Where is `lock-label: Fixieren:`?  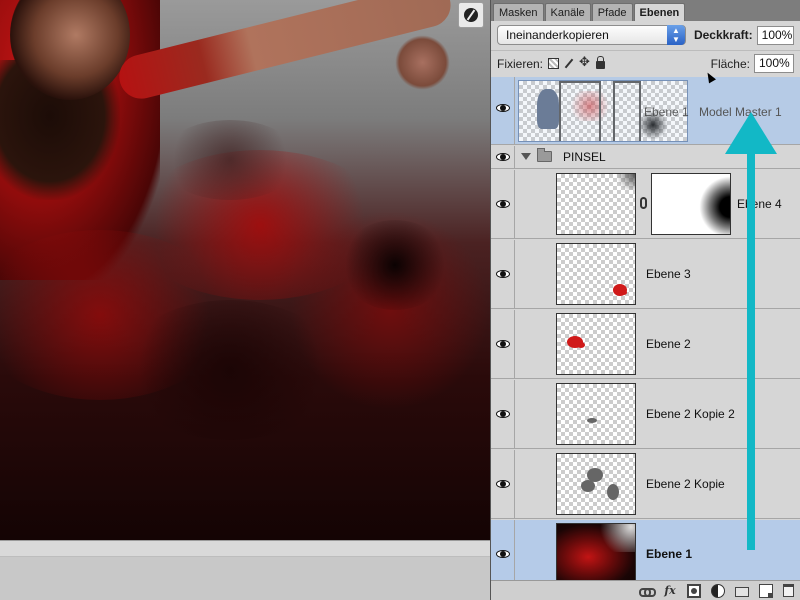
lock-label: Fixieren: is located at coordinates (520, 63).